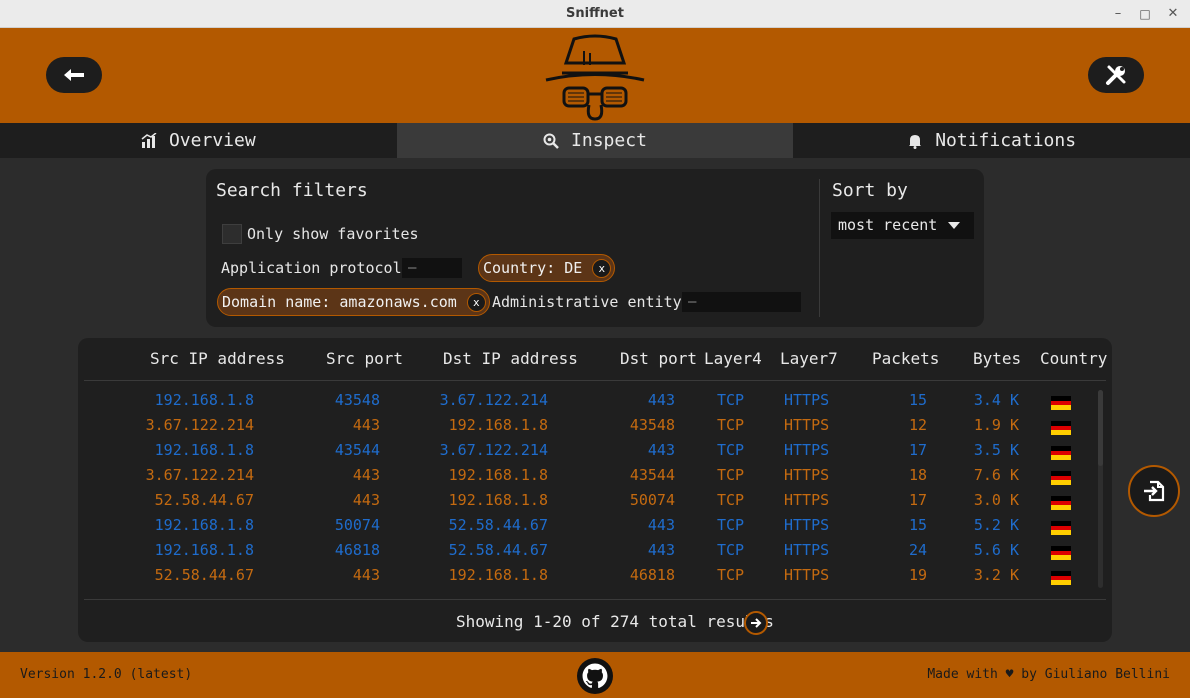  I want to click on col-header-layer7: Layer7, so click(809, 358).